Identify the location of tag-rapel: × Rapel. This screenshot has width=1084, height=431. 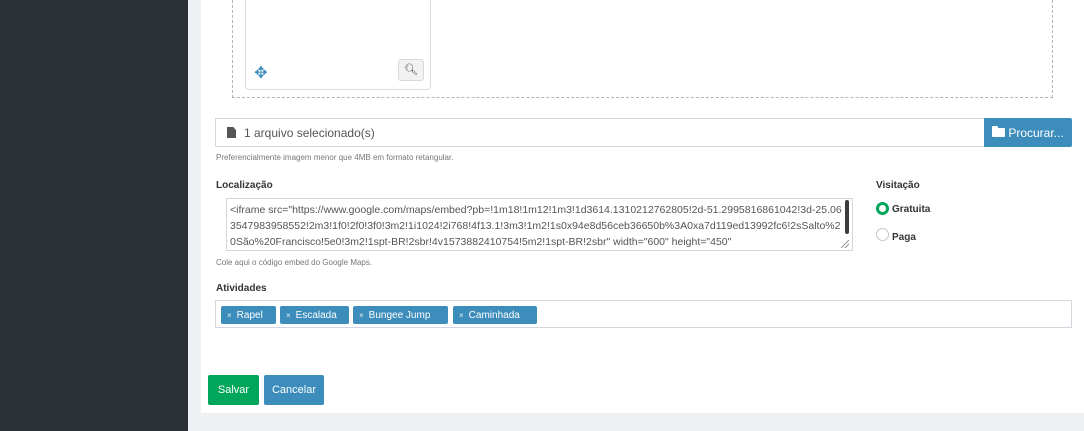
(248, 315).